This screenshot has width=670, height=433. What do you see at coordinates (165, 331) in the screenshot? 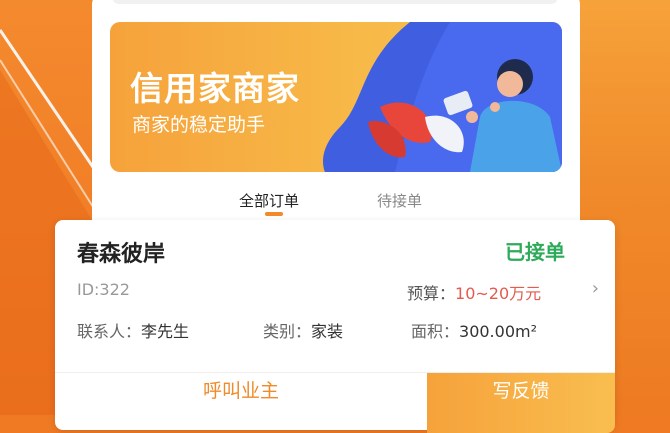
I see `contact-value: 李先生` at bounding box center [165, 331].